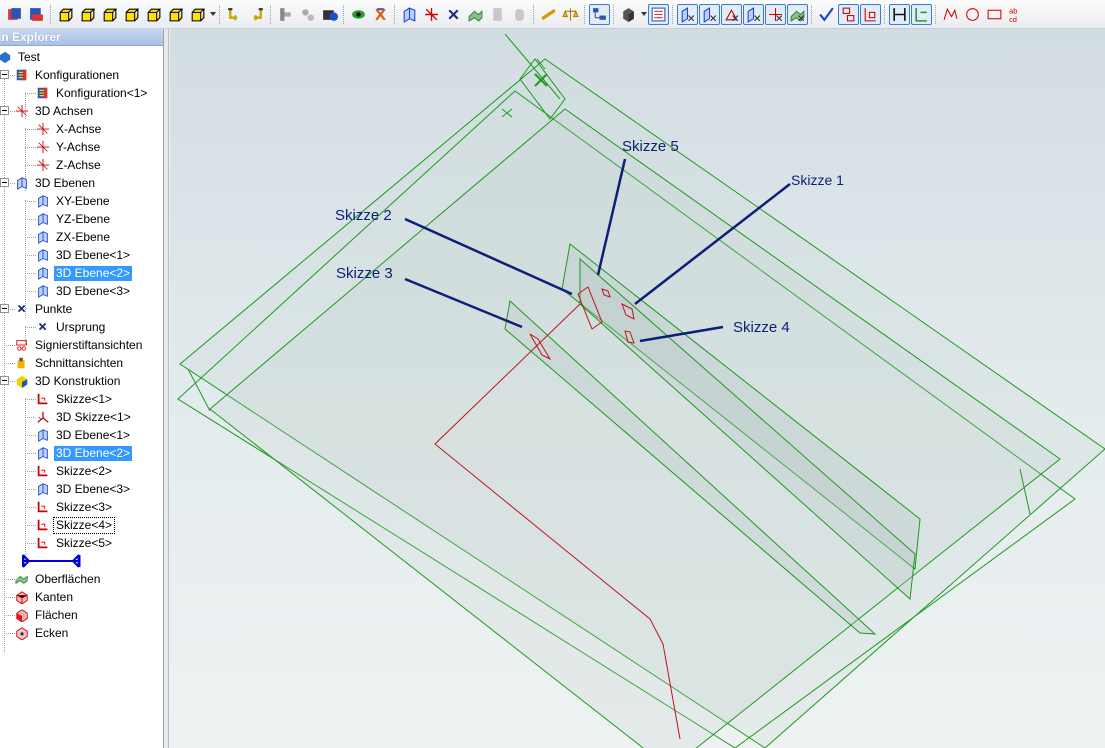 Image resolution: width=1105 pixels, height=748 pixels. What do you see at coordinates (75, 399) in the screenshot?
I see `tree-item-s1: Skizze<1>` at bounding box center [75, 399].